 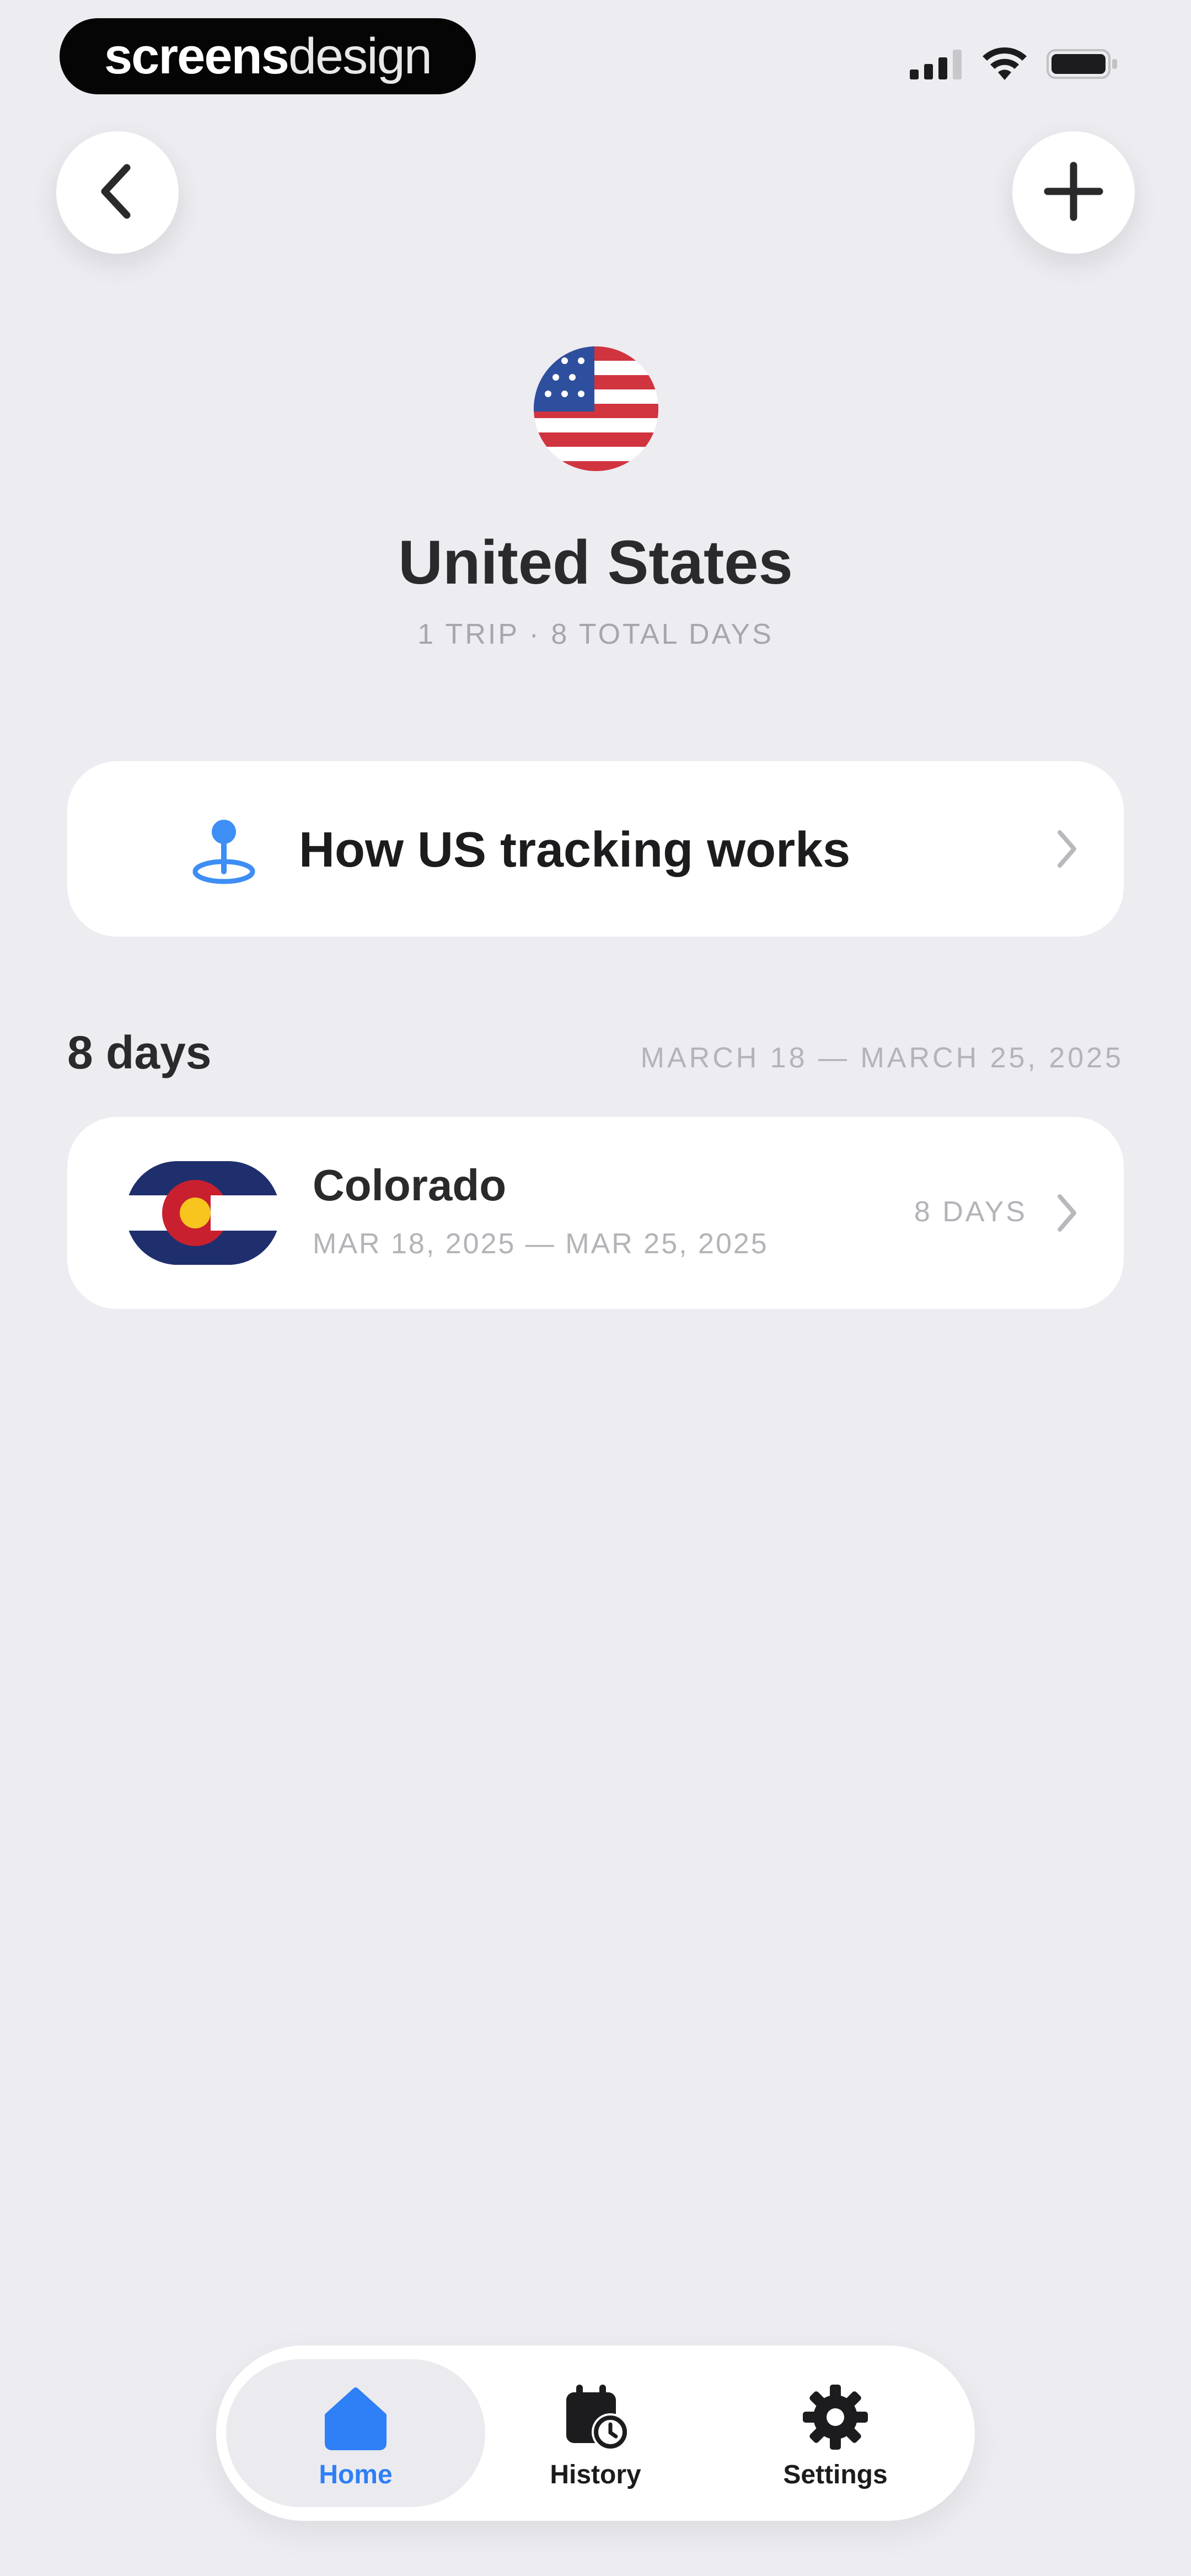 I want to click on tab-bar: Home History Settings, so click(x=595, y=2433).